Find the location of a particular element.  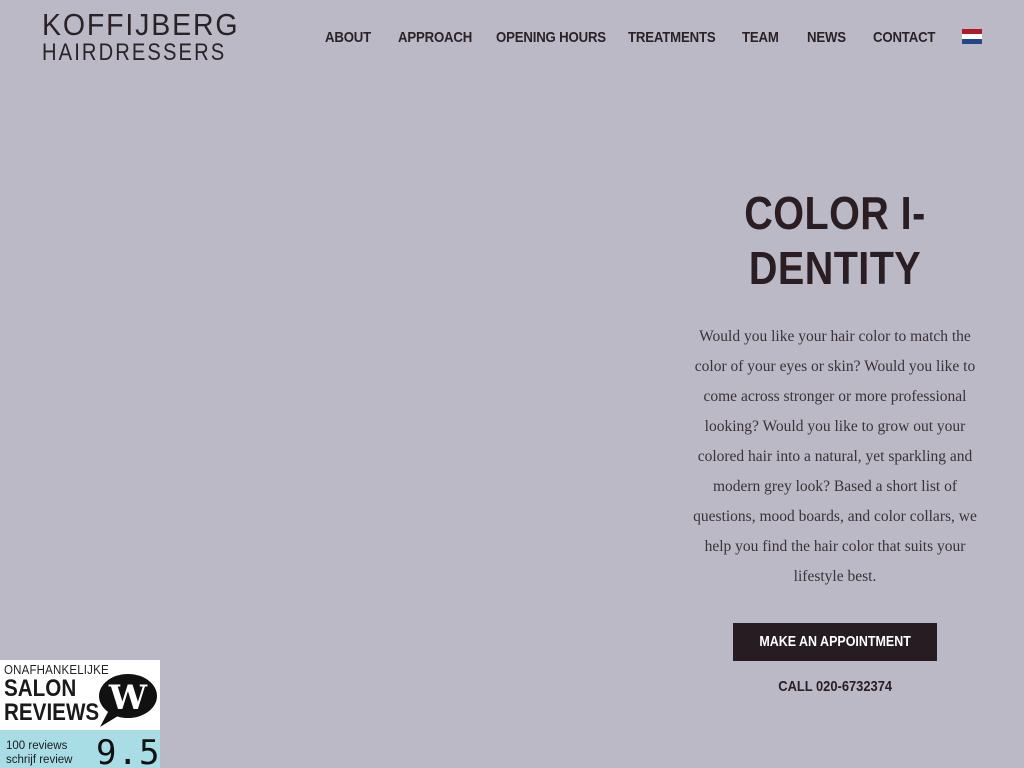

site-logo: KOFFIJBERG HAIRDRESSERS is located at coordinates (141, 37).